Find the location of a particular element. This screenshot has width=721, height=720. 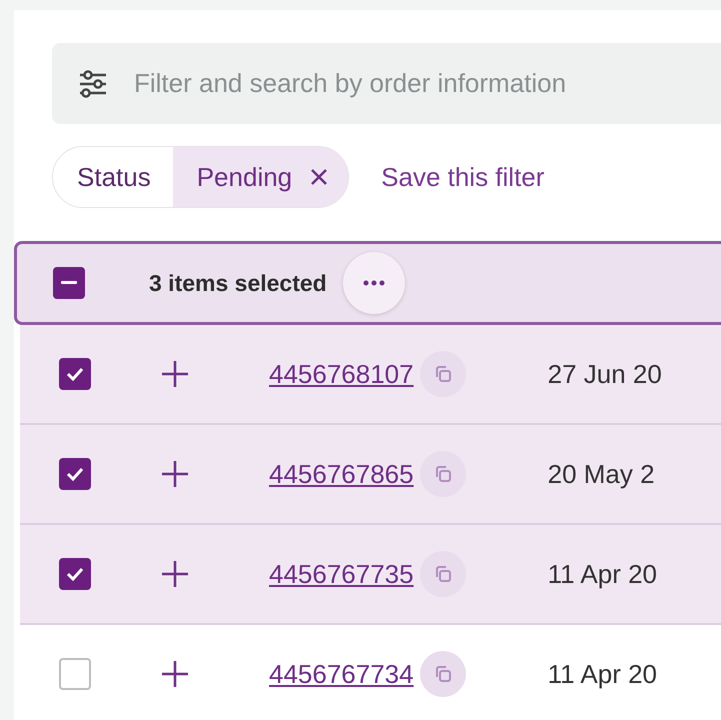

minus-icon is located at coordinates (69, 283).